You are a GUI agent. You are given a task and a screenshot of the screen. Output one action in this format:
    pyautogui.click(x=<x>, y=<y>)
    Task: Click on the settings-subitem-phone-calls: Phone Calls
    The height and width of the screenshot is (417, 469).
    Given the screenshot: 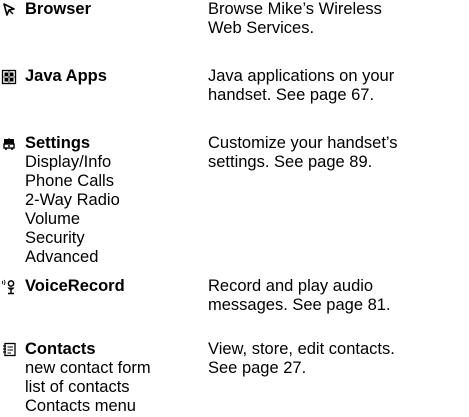 What is the action you would take?
    pyautogui.click(x=69, y=181)
    